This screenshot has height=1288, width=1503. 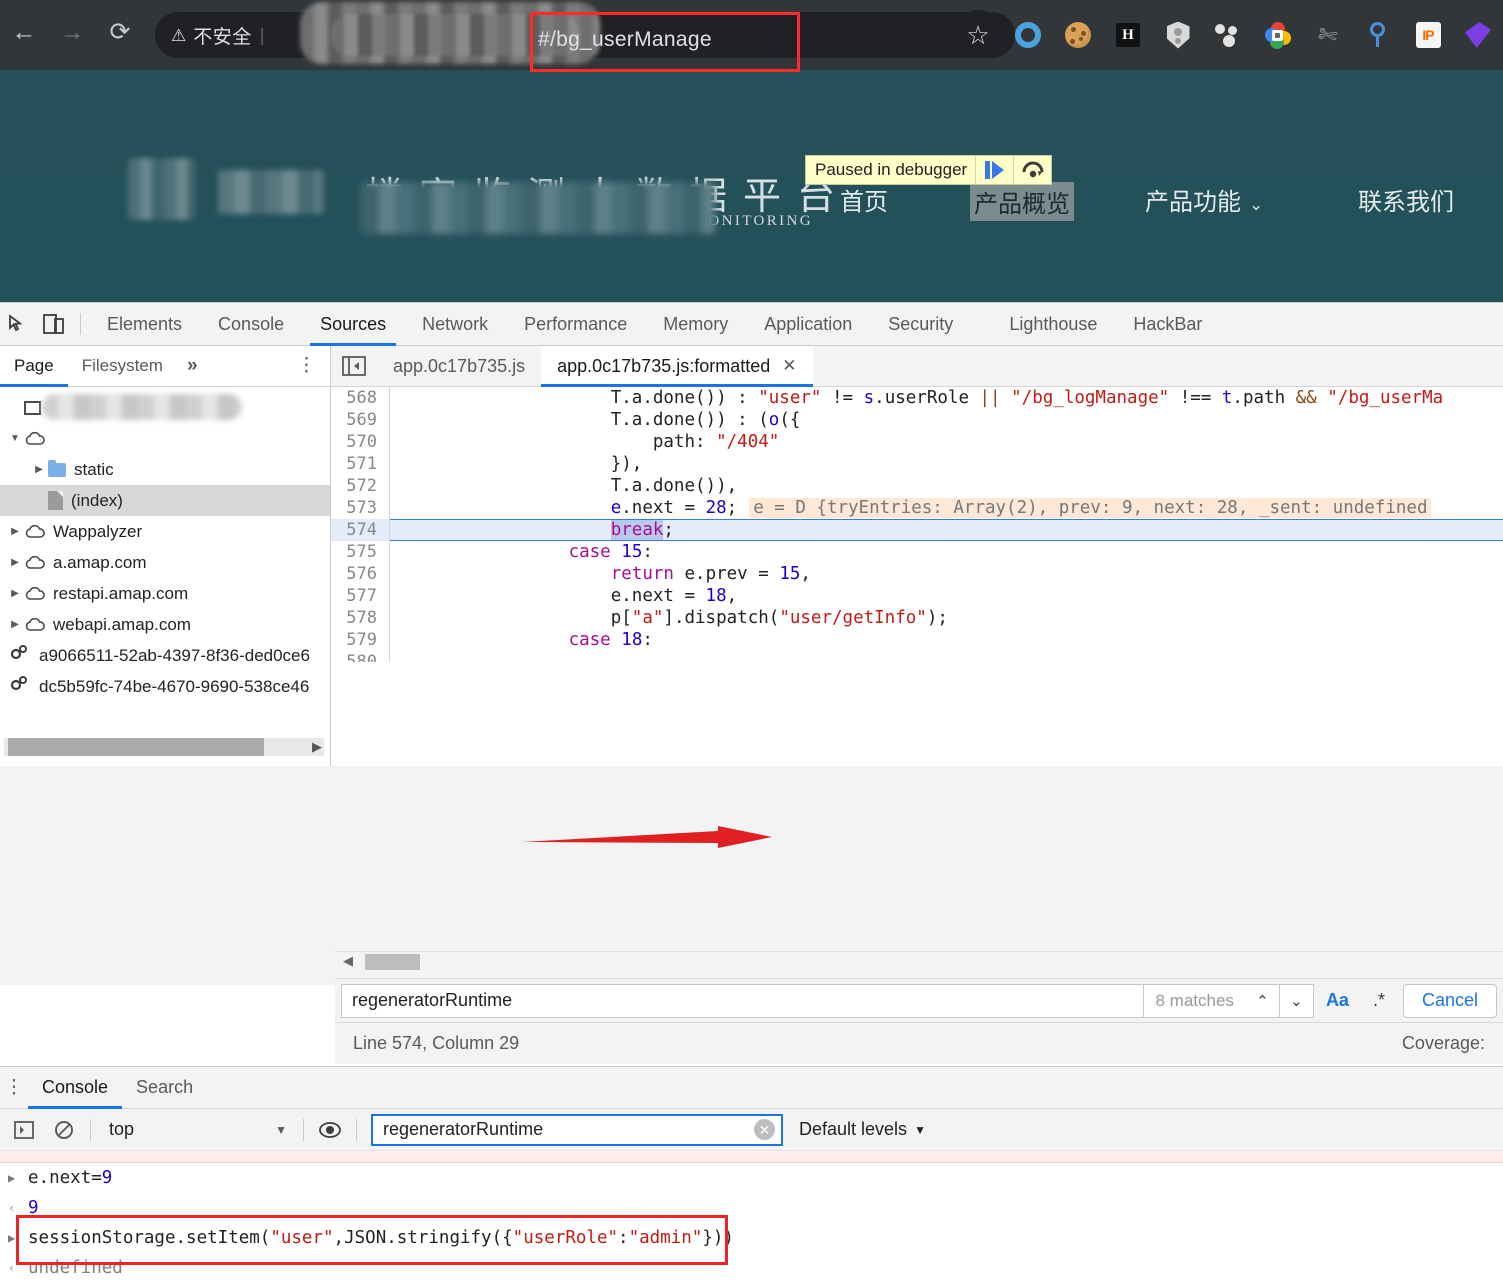 What do you see at coordinates (1078, 35) in the screenshot?
I see `cookie-extension-icon` at bounding box center [1078, 35].